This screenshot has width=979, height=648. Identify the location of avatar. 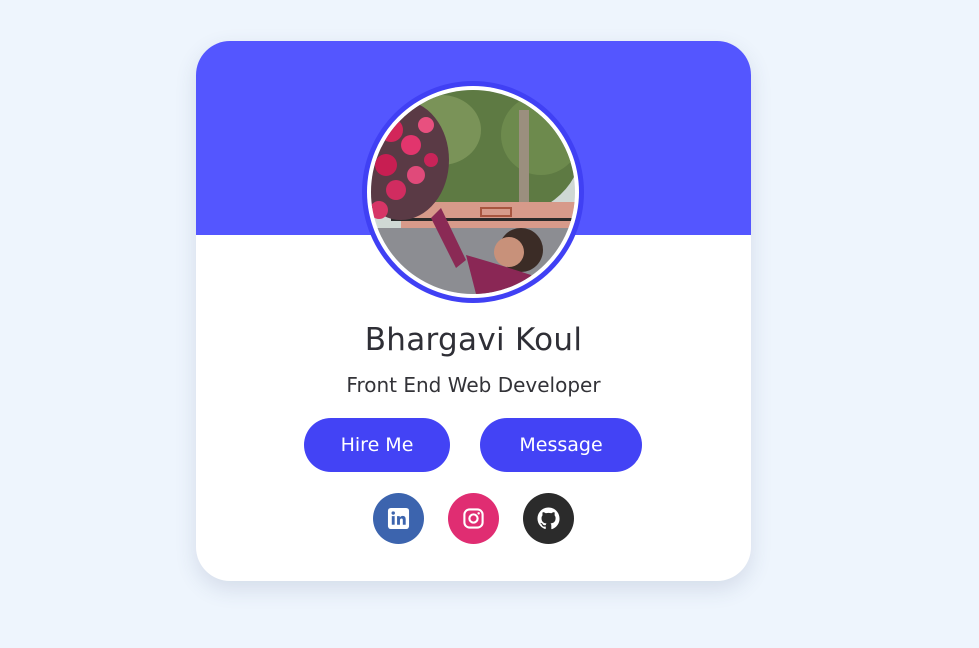
(473, 192).